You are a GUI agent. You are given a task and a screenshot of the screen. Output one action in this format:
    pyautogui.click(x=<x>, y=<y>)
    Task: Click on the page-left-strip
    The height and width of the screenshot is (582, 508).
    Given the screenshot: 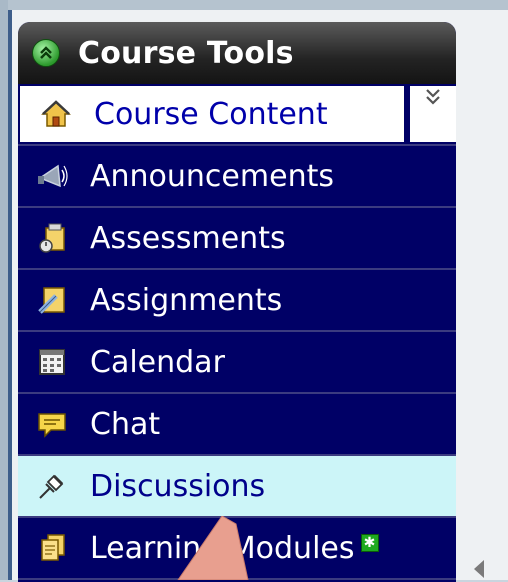 What is the action you would take?
    pyautogui.click(x=4, y=290)
    